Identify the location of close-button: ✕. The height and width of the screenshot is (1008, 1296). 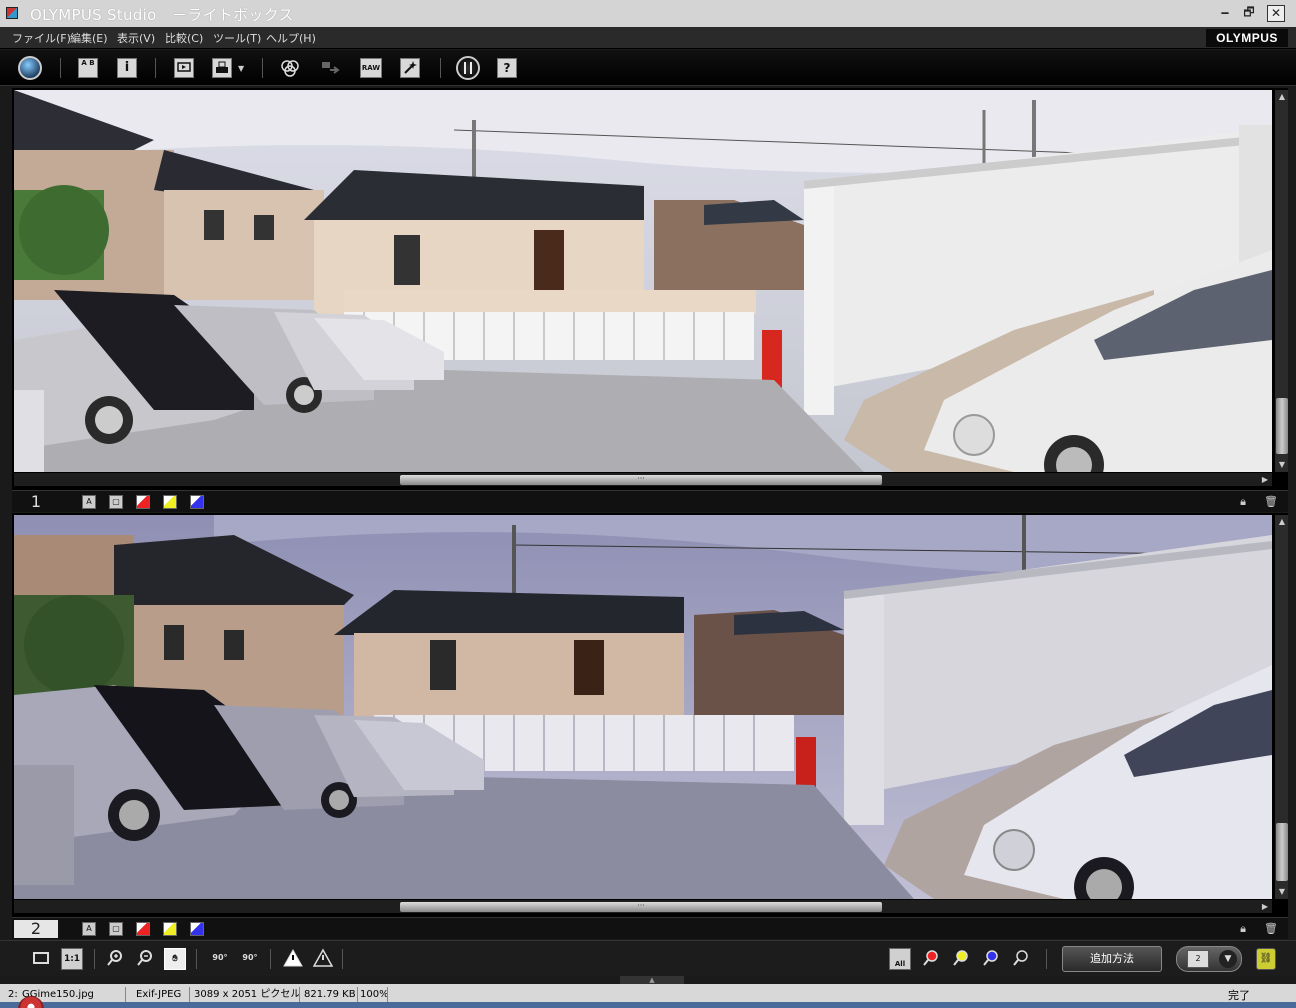
(1276, 13).